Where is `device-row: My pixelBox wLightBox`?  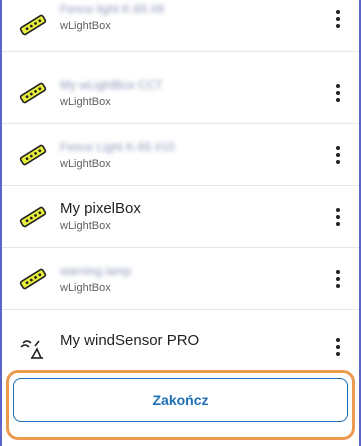 device-row: My pixelBox wLightBox is located at coordinates (180, 217).